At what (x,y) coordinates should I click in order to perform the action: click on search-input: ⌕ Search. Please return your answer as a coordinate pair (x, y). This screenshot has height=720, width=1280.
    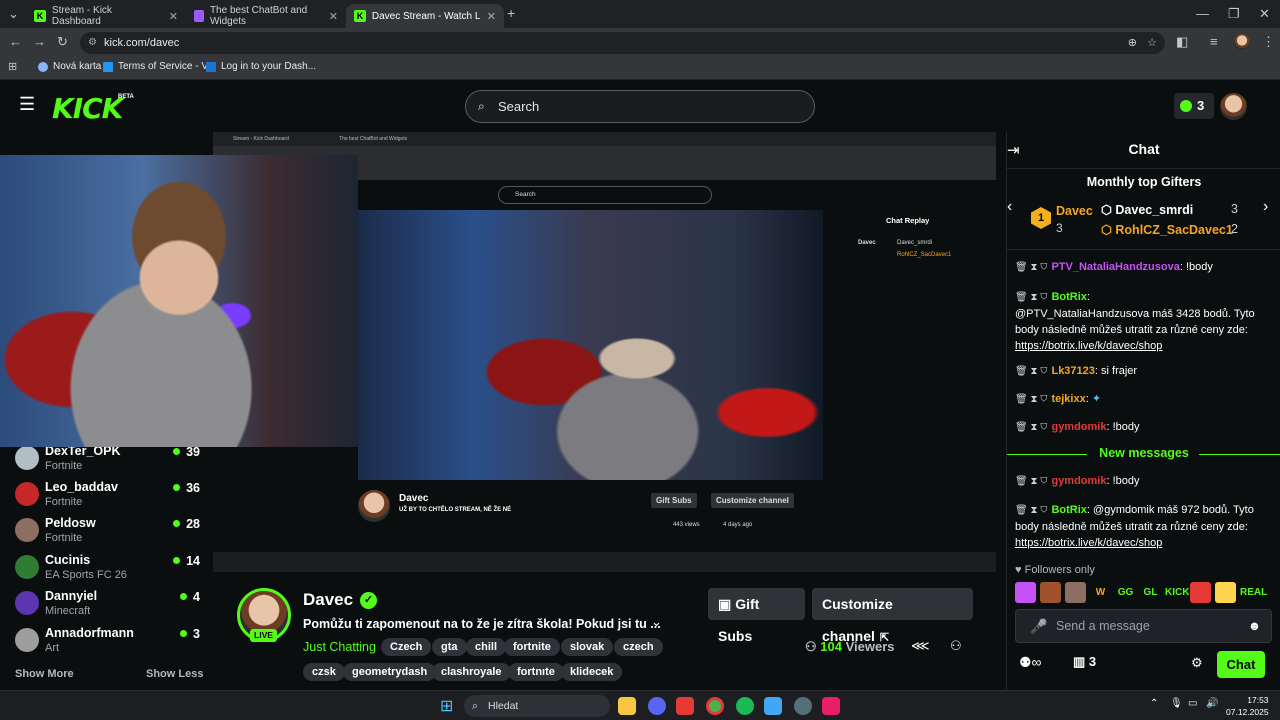
    Looking at the image, I should click on (640, 106).